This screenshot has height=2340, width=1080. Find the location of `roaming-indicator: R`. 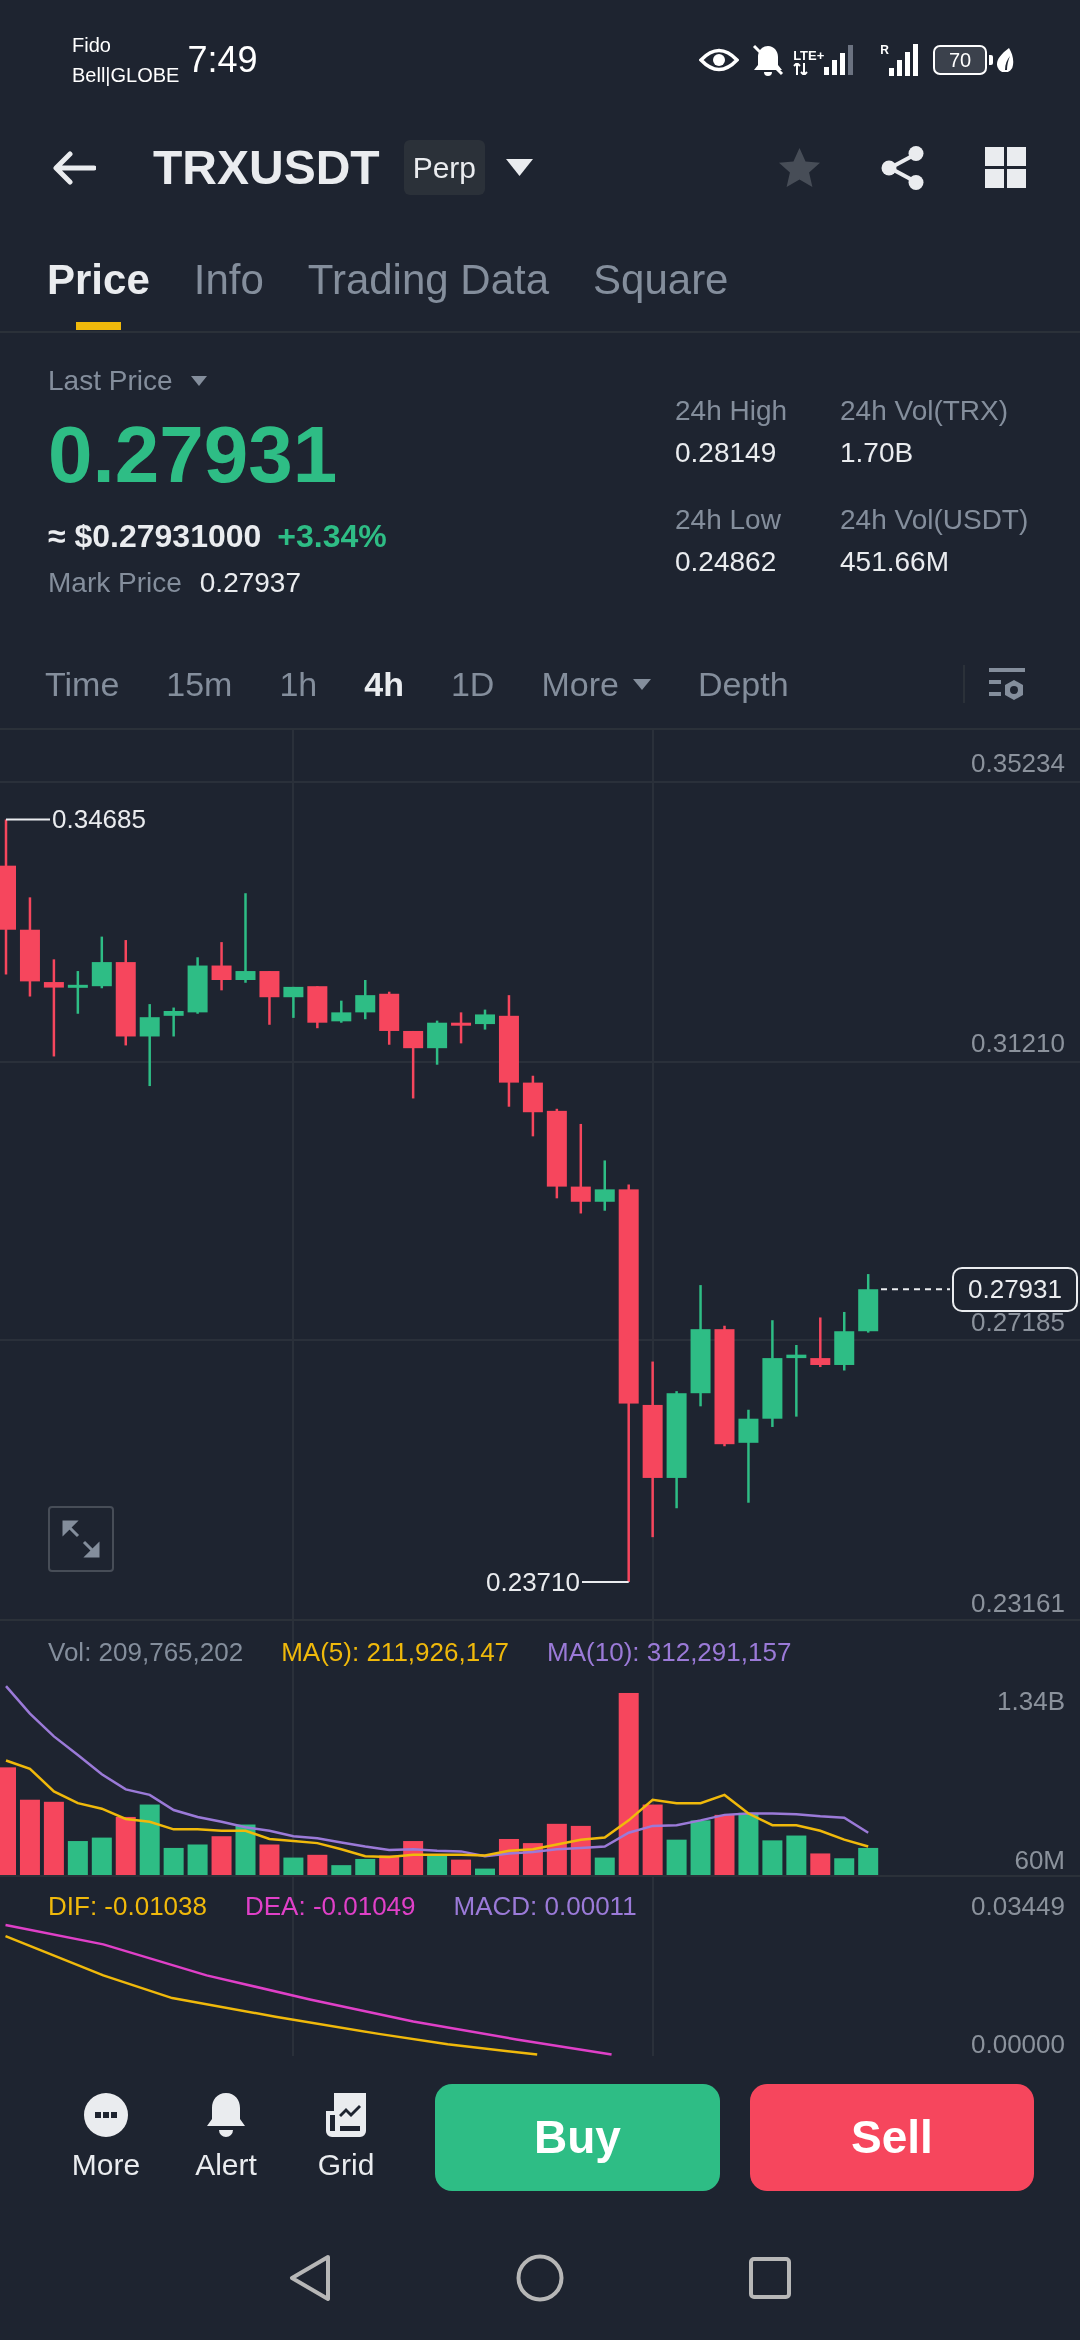

roaming-indicator: R is located at coordinates (884, 50).